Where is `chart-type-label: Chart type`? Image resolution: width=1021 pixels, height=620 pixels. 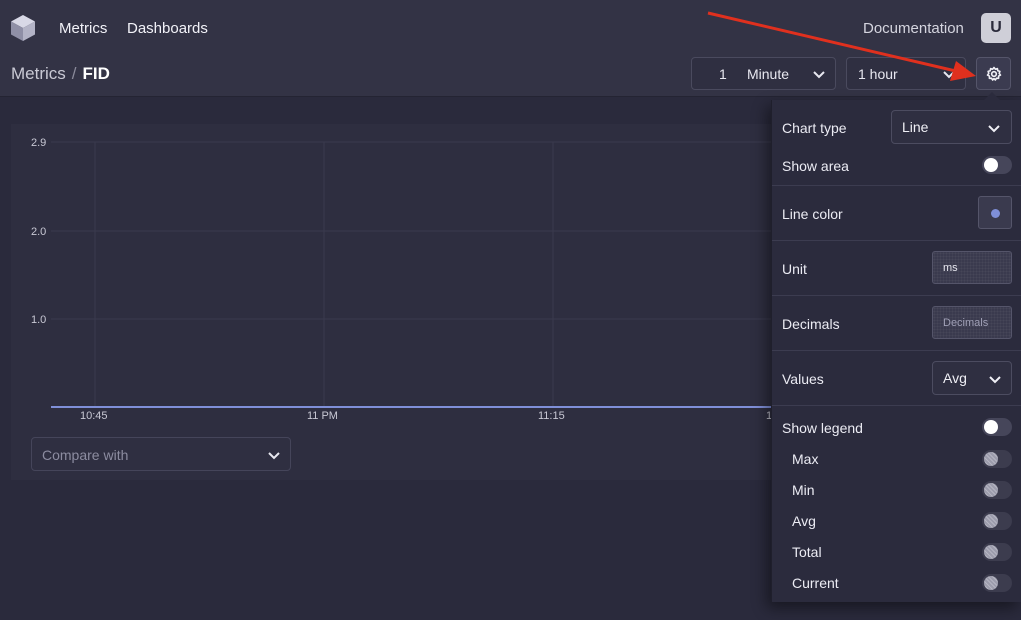 chart-type-label: Chart type is located at coordinates (814, 128).